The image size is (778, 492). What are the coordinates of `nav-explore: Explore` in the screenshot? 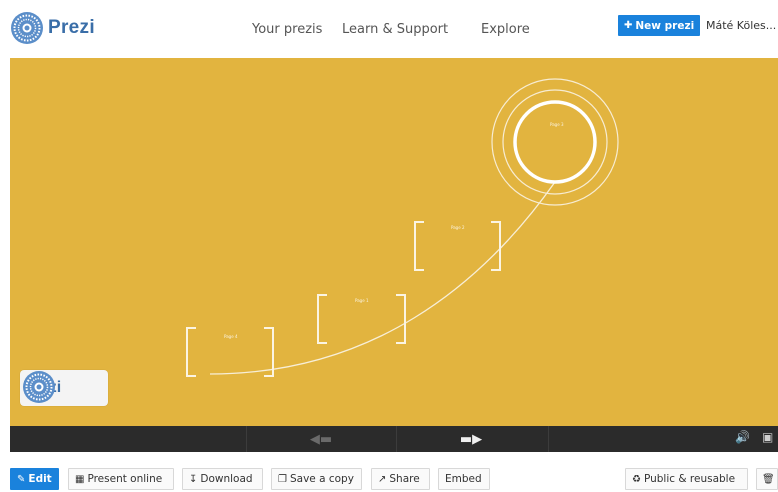 It's located at (505, 29).